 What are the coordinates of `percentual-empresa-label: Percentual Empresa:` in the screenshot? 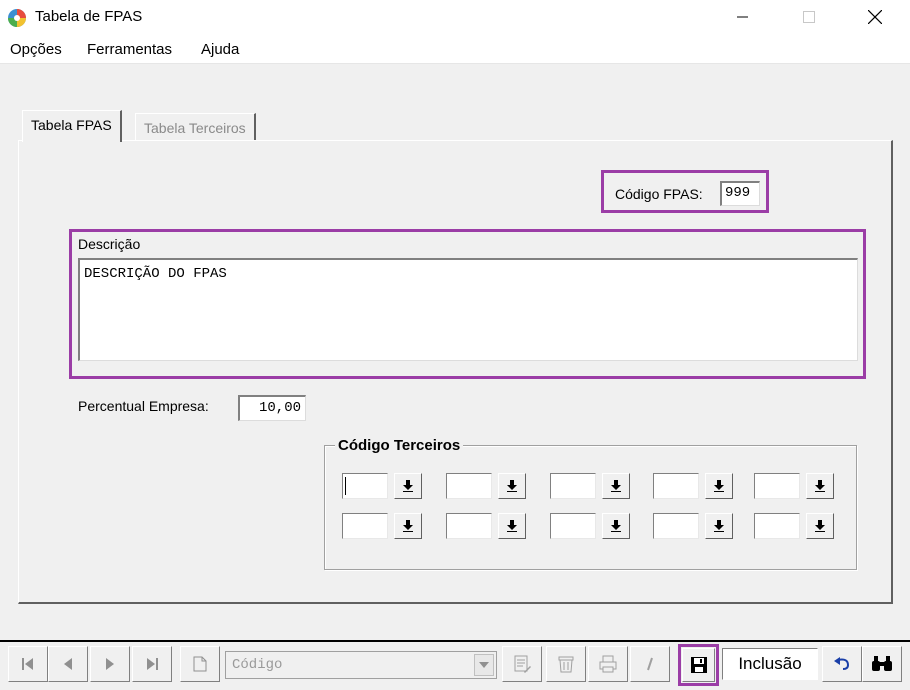 It's located at (143, 406).